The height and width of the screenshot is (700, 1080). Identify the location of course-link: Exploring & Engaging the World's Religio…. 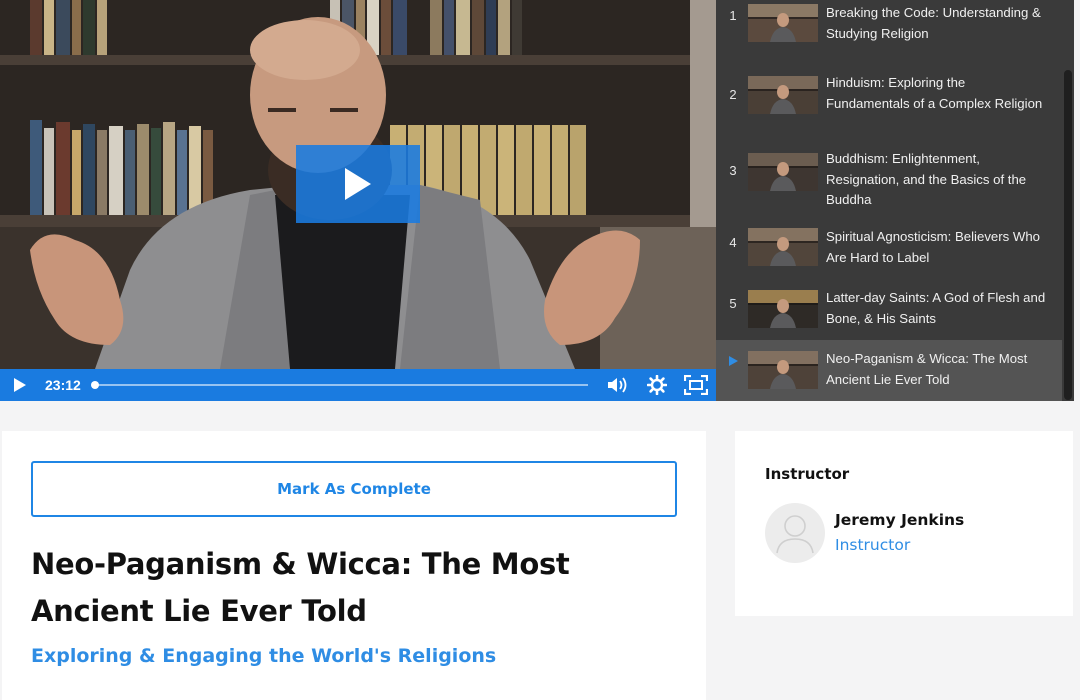
(263, 656).